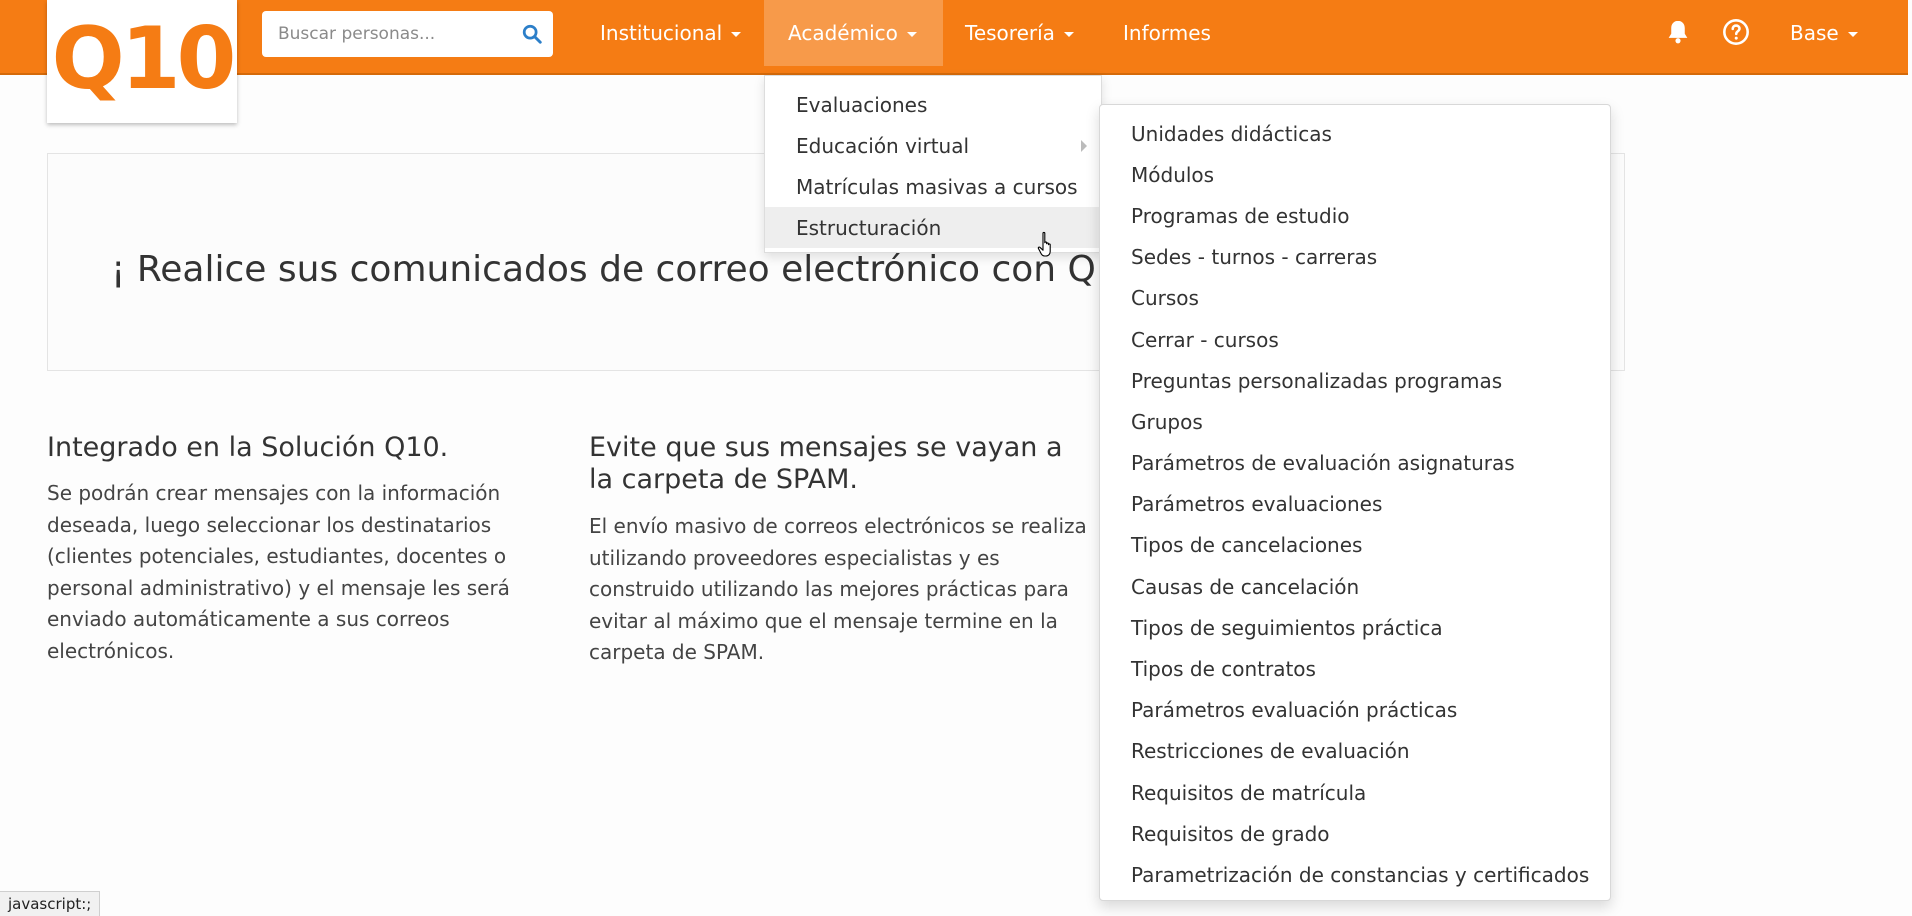  Describe the element at coordinates (1355, 751) in the screenshot. I see `submenu-item: Restricciones de evaluación` at that location.